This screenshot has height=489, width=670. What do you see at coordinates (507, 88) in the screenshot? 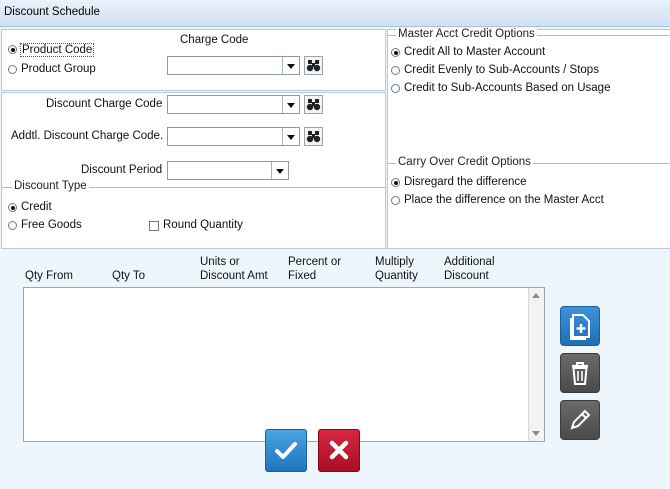
I see `credit-usage-label: Credit to Sub-Accounts Based on Usage` at bounding box center [507, 88].